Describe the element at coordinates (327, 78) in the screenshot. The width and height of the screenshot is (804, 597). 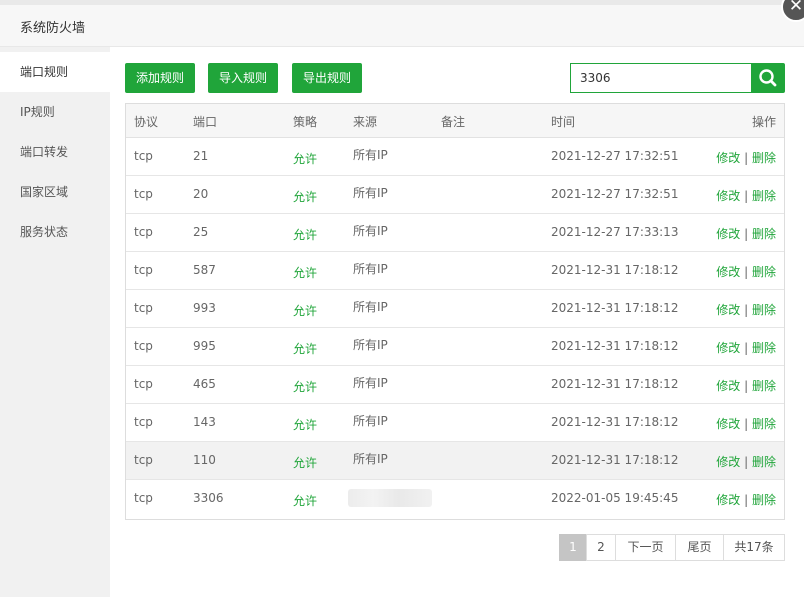
I see `export-rules-button: 导出规则` at that location.